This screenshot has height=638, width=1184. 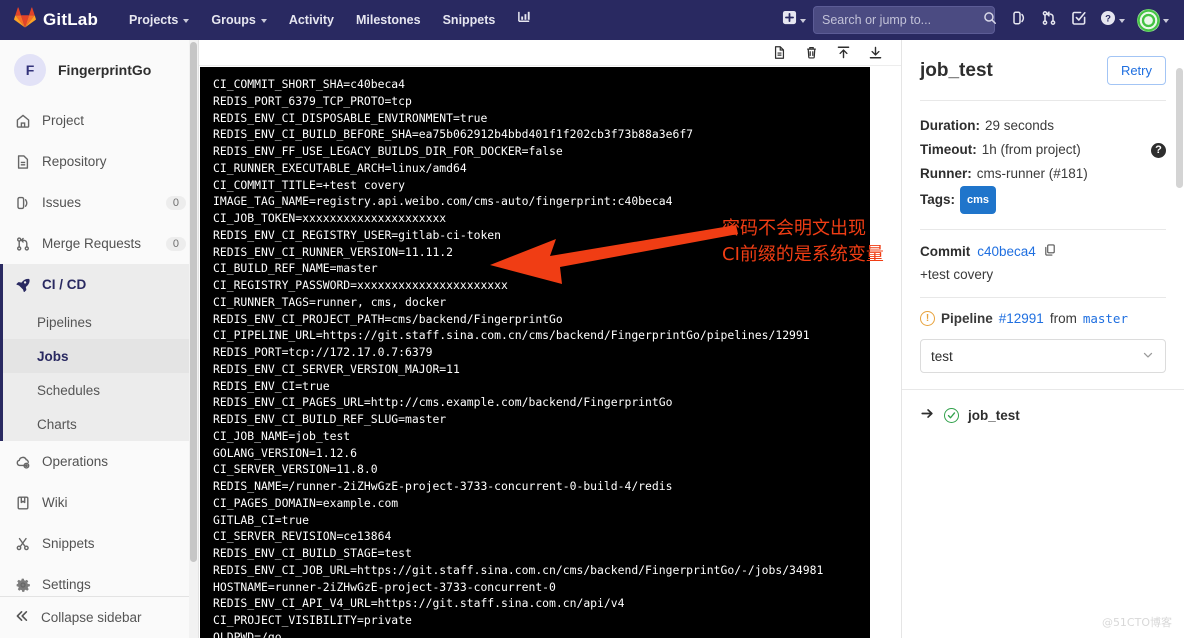 What do you see at coordinates (779, 53) in the screenshot?
I see `raw-file-icon` at bounding box center [779, 53].